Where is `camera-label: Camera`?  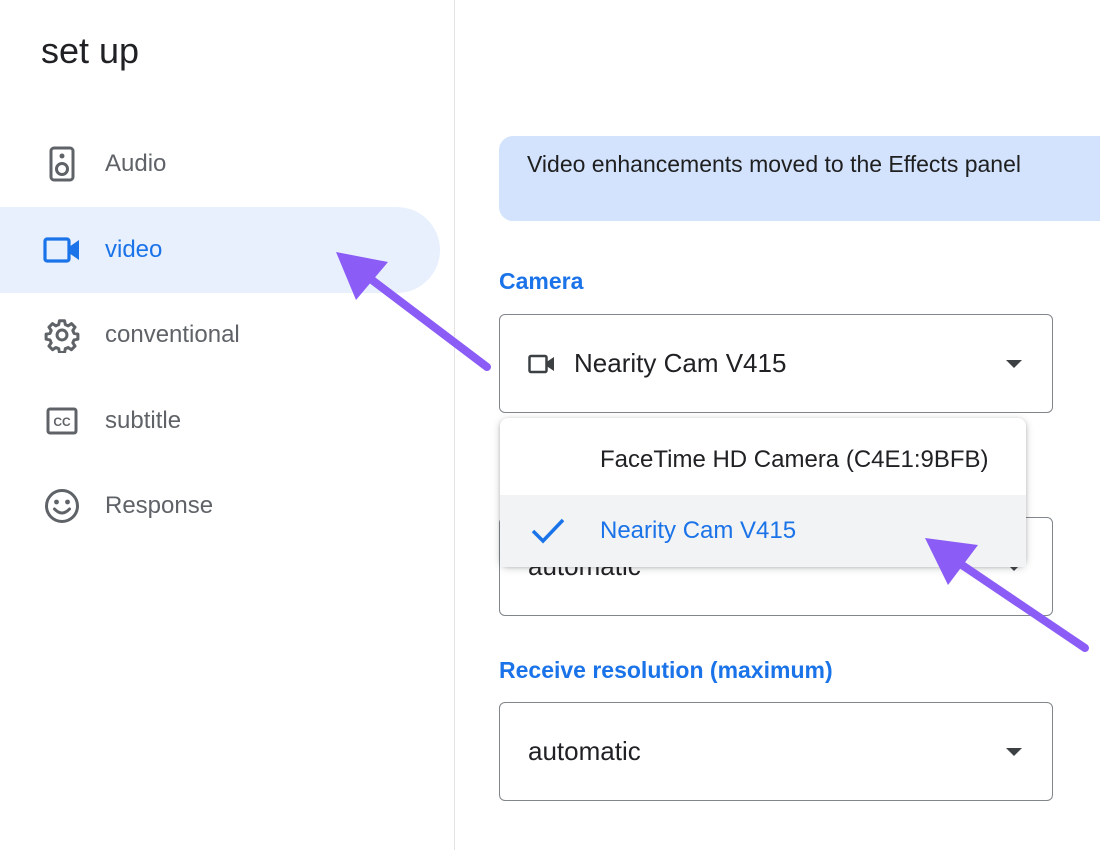 camera-label: Camera is located at coordinates (541, 281).